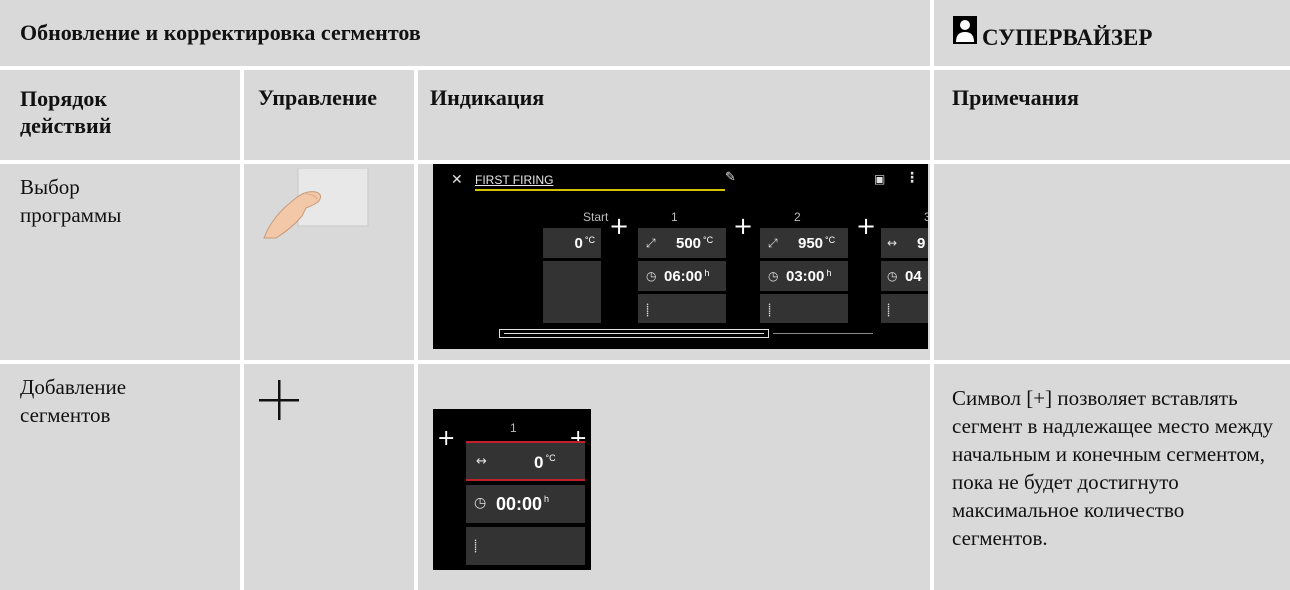 Image resolution: width=1290 pixels, height=590 pixels. What do you see at coordinates (578, 243) in the screenshot?
I see `start-temp-value: 0` at bounding box center [578, 243].